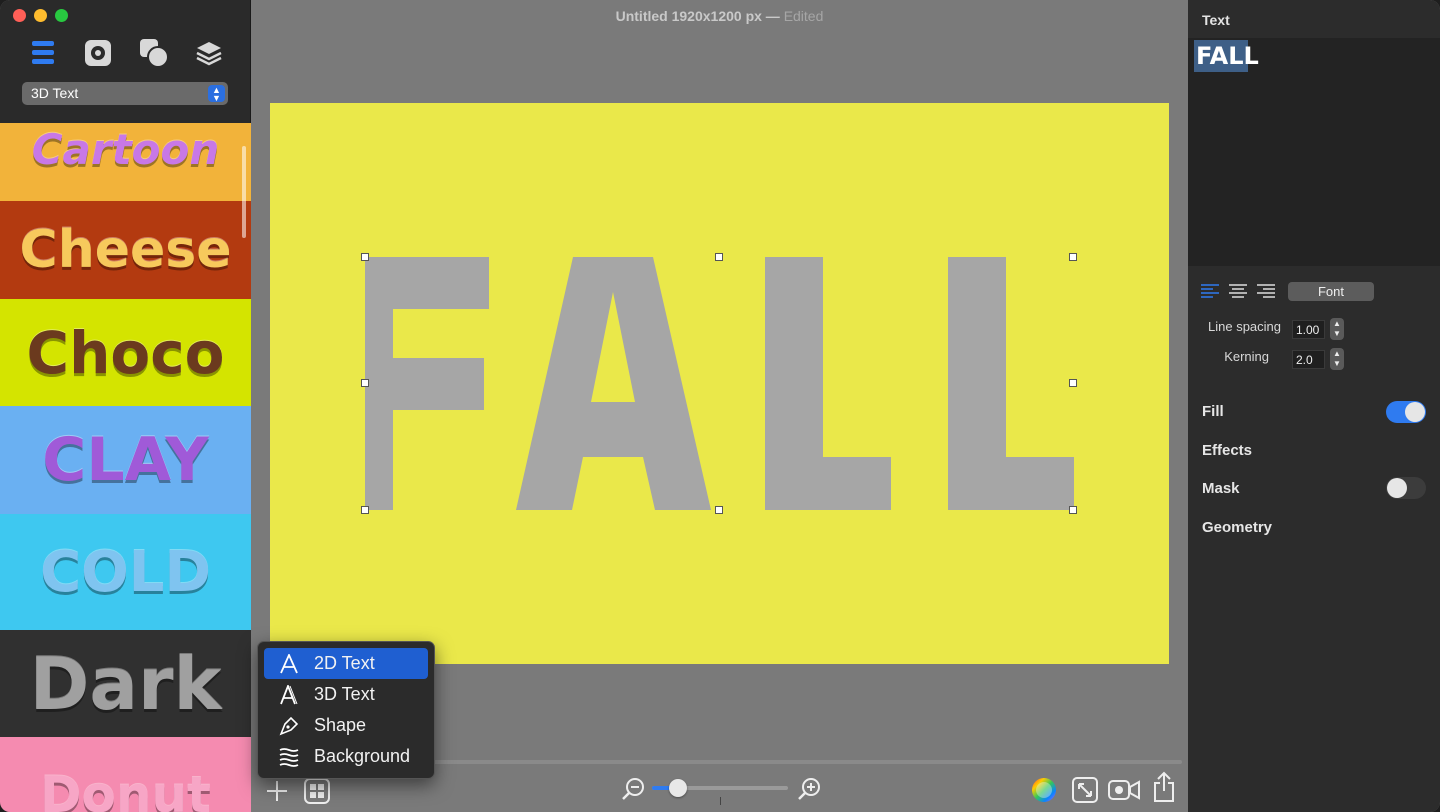  What do you see at coordinates (19, 15) in the screenshot?
I see `close-button` at bounding box center [19, 15].